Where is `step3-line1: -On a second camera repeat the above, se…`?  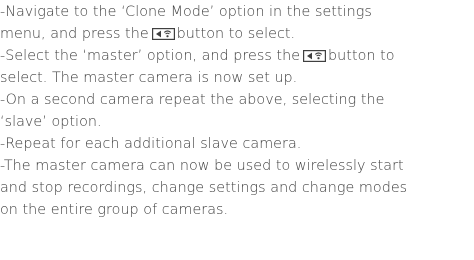
step3-line1: -On a second camera repeat the above, se… is located at coordinates (192, 100).